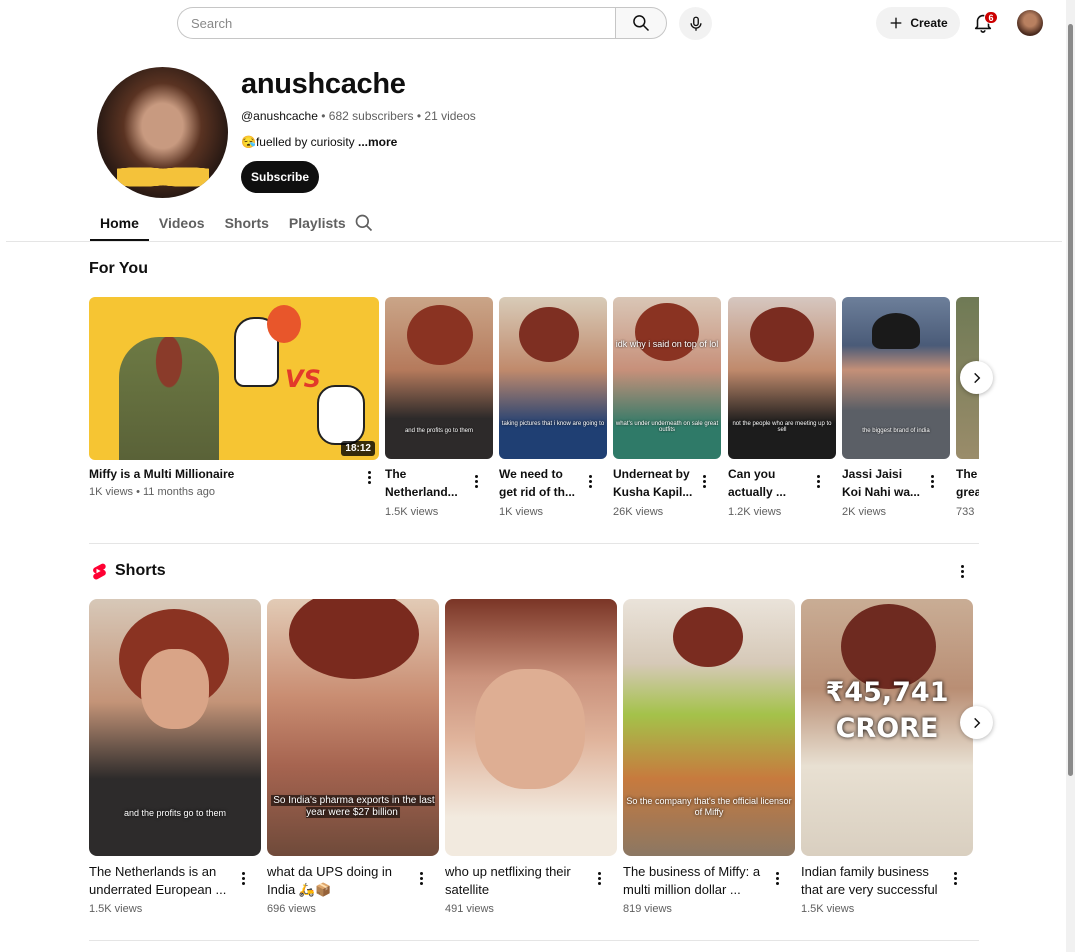 This screenshot has height=952, width=1075. What do you see at coordinates (929, 23) in the screenshot?
I see `create-label: Create` at bounding box center [929, 23].